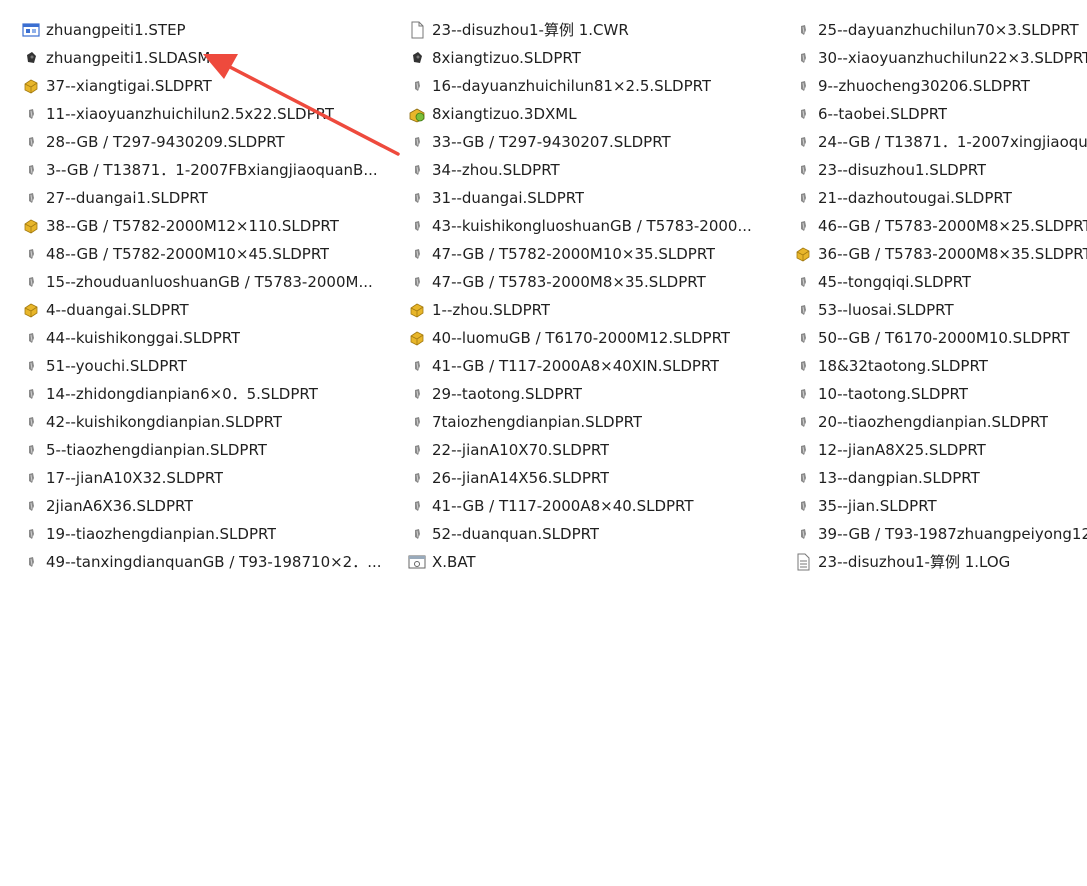 The image size is (1087, 886). Describe the element at coordinates (940, 58) in the screenshot. I see `file-item: 30--xiaoyuanzhuchilun22×3.SLDPRT` at that location.